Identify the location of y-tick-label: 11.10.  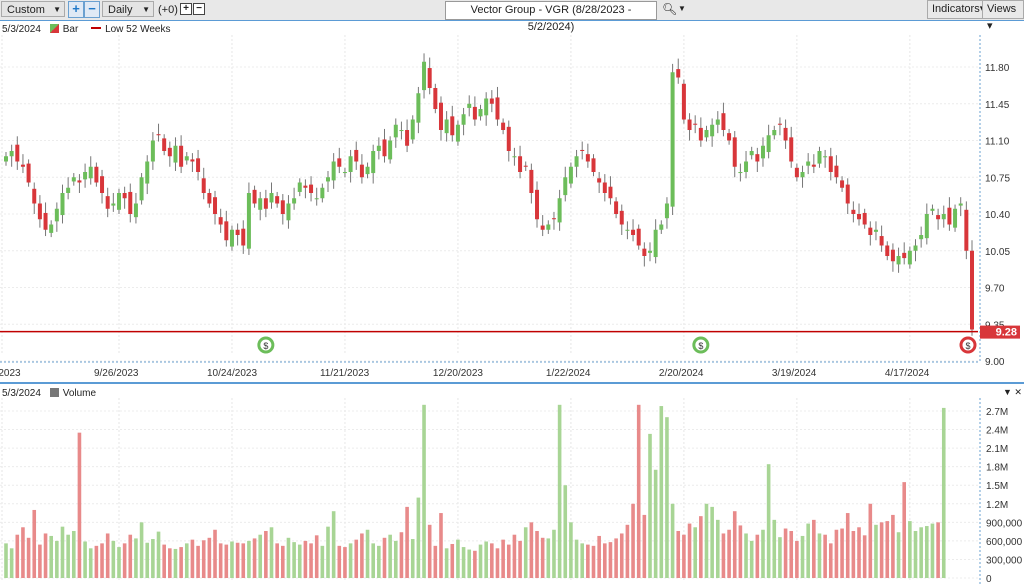
(997, 142).